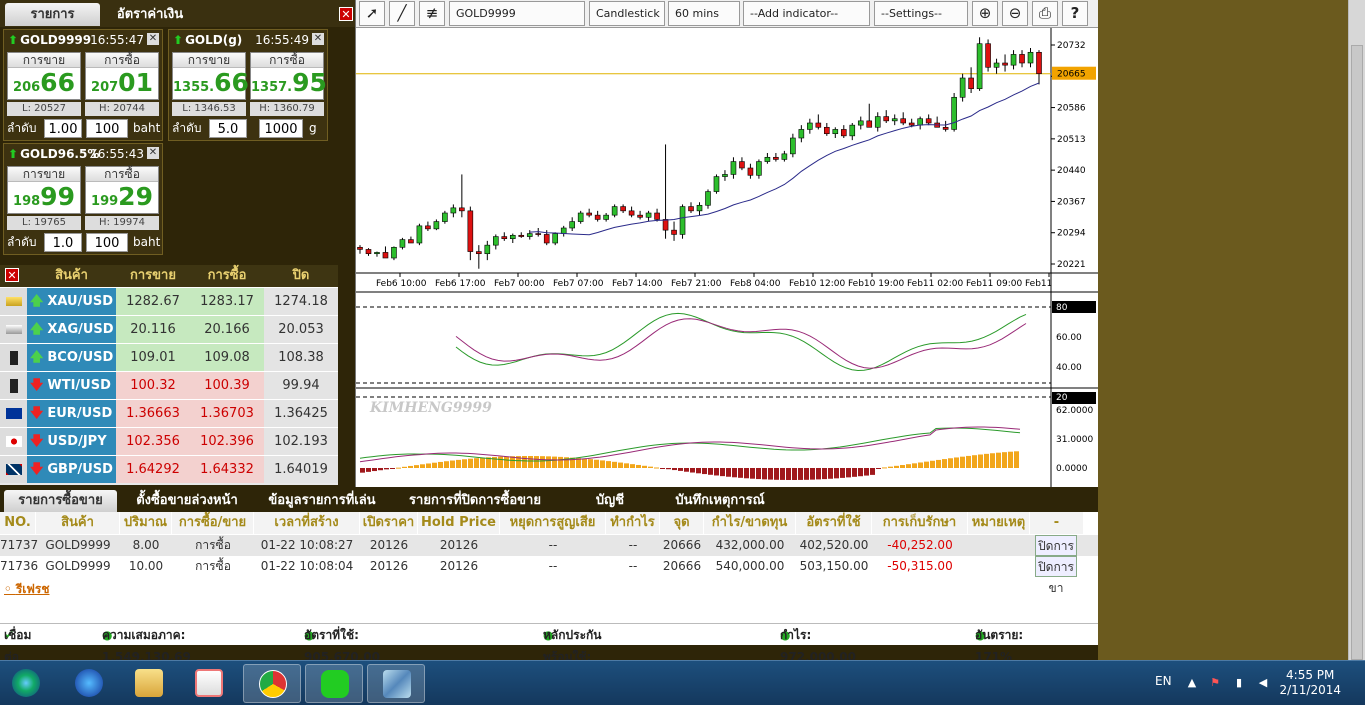  I want to click on sell-box: การขาย 19899, so click(44, 190).